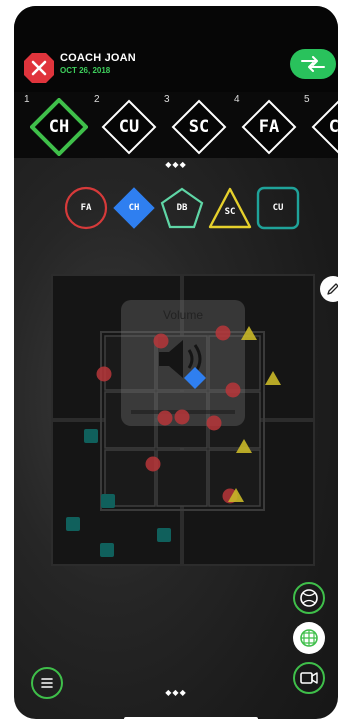 The image size is (354, 725). I want to click on baseball-icon, so click(309, 598).